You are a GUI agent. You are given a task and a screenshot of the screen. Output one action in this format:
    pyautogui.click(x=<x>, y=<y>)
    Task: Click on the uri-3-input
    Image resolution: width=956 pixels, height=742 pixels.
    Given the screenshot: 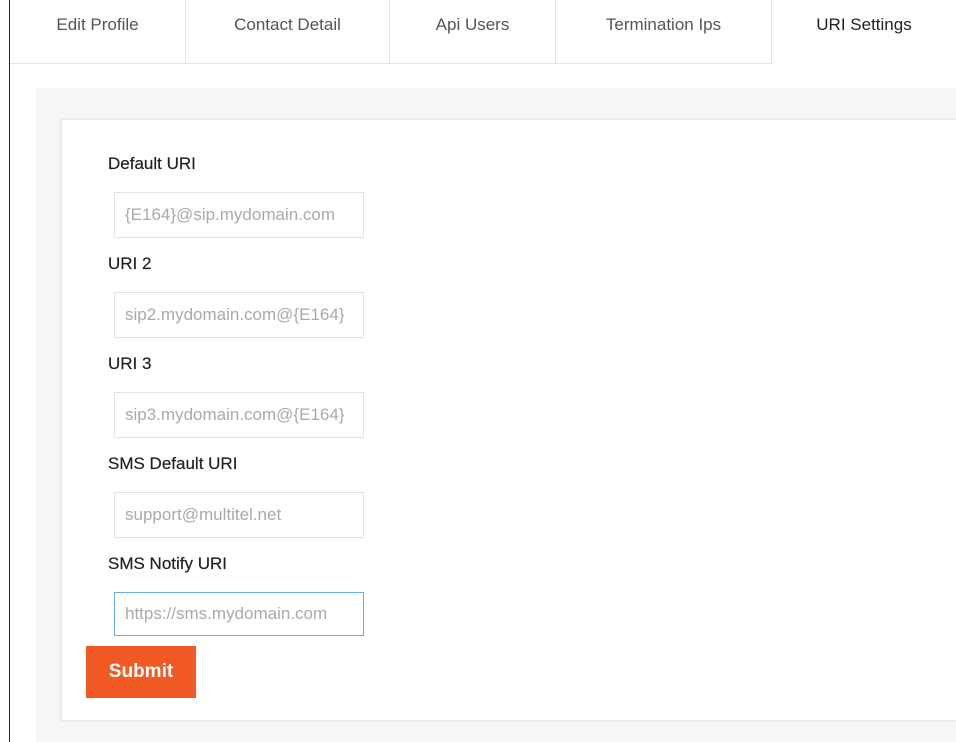 What is the action you would take?
    pyautogui.click(x=239, y=415)
    